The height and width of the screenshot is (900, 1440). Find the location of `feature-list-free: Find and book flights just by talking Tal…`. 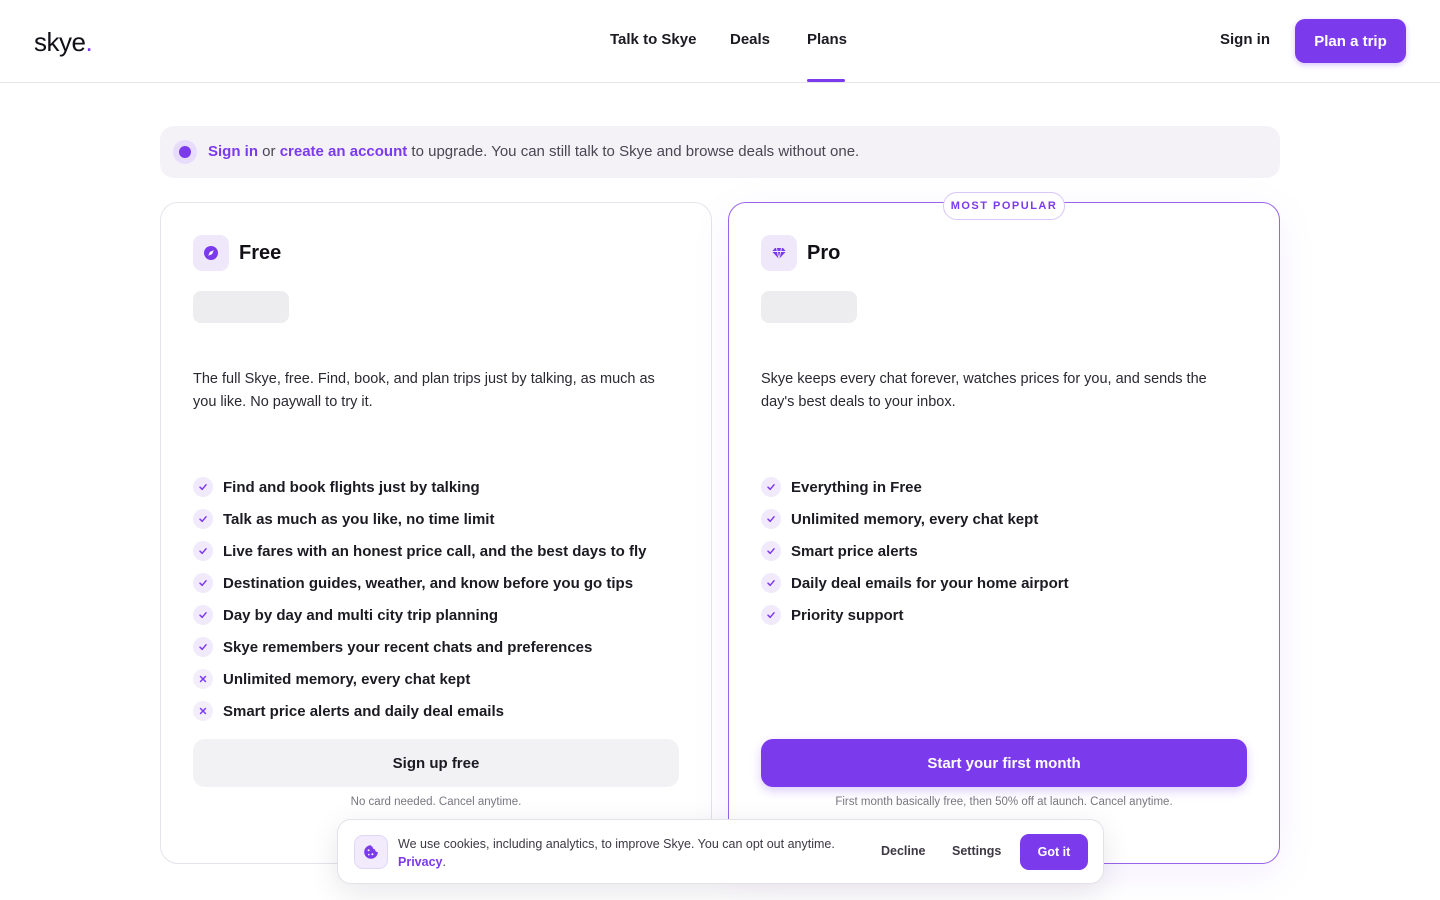

feature-list-free: Find and book flights just by talking Tal… is located at coordinates (419, 599).